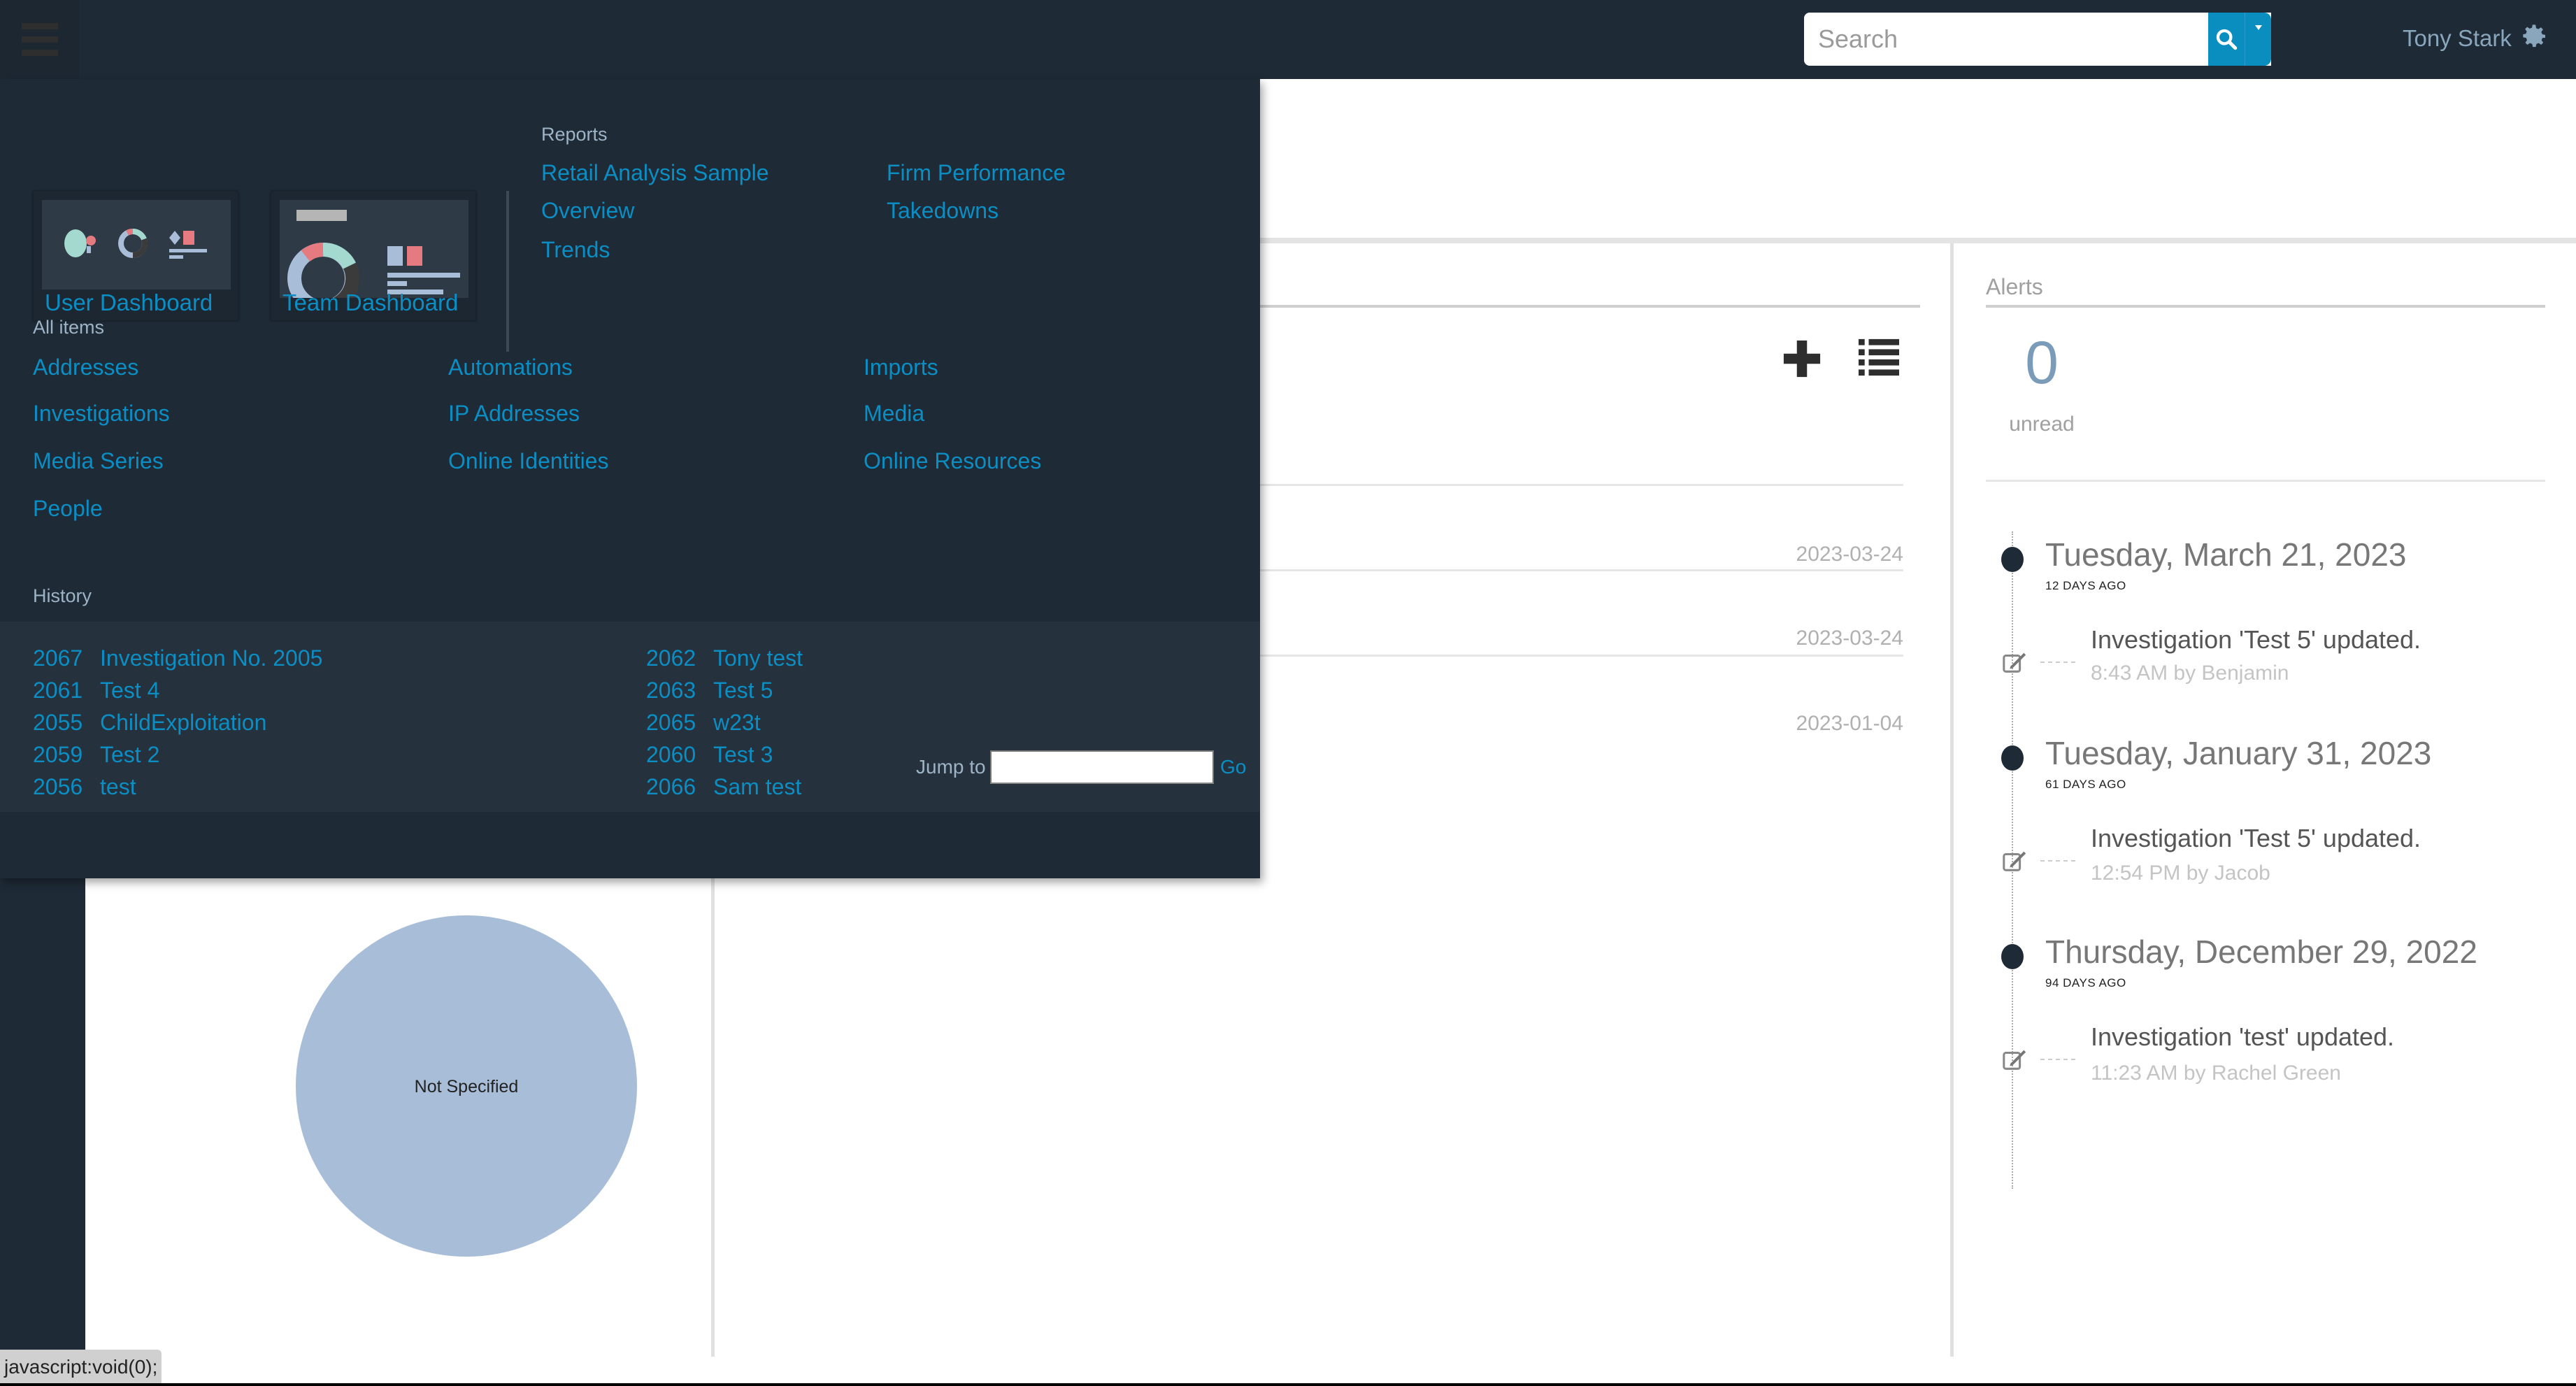 Image resolution: width=2576 pixels, height=1386 pixels. Describe the element at coordinates (901, 367) in the screenshot. I see `item-link-imports: Imports` at that location.